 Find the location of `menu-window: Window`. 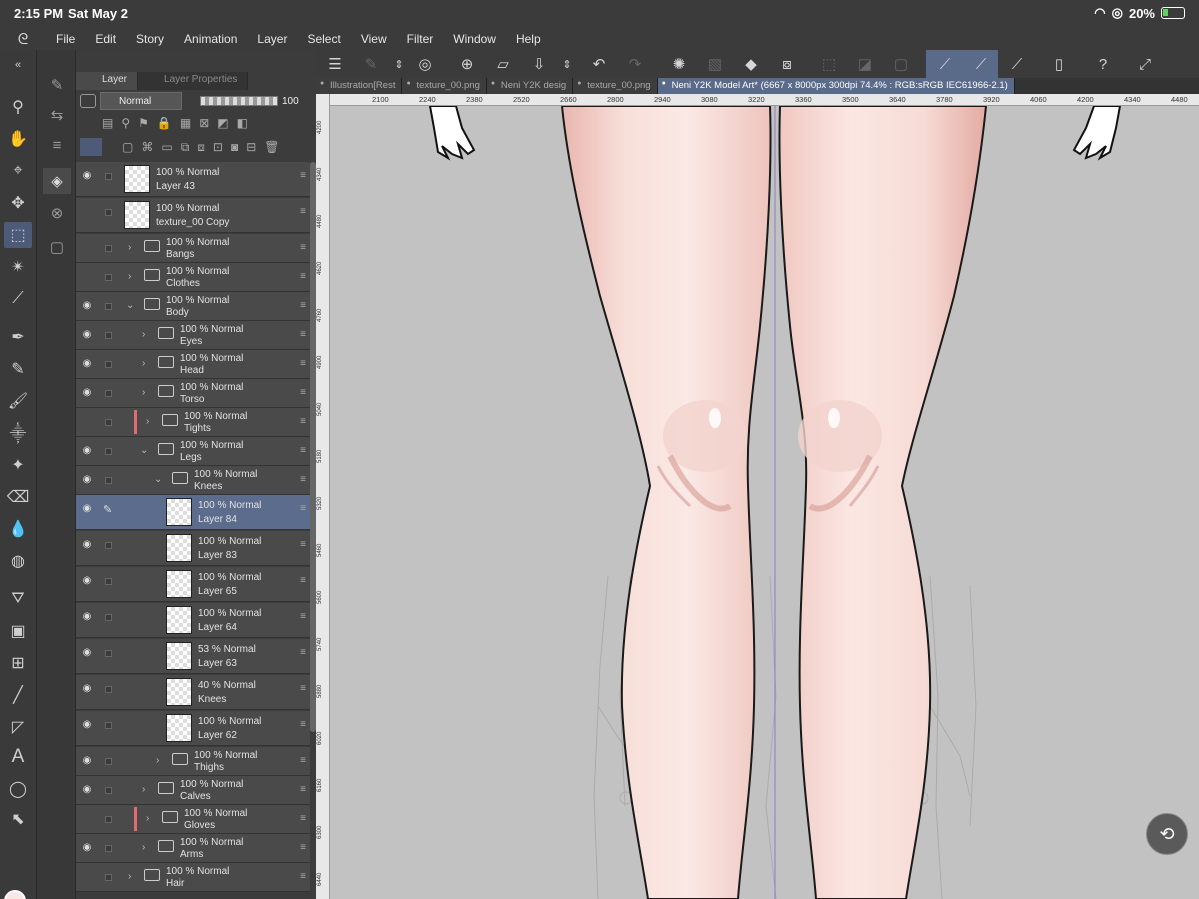

menu-window: Window is located at coordinates (474, 39).